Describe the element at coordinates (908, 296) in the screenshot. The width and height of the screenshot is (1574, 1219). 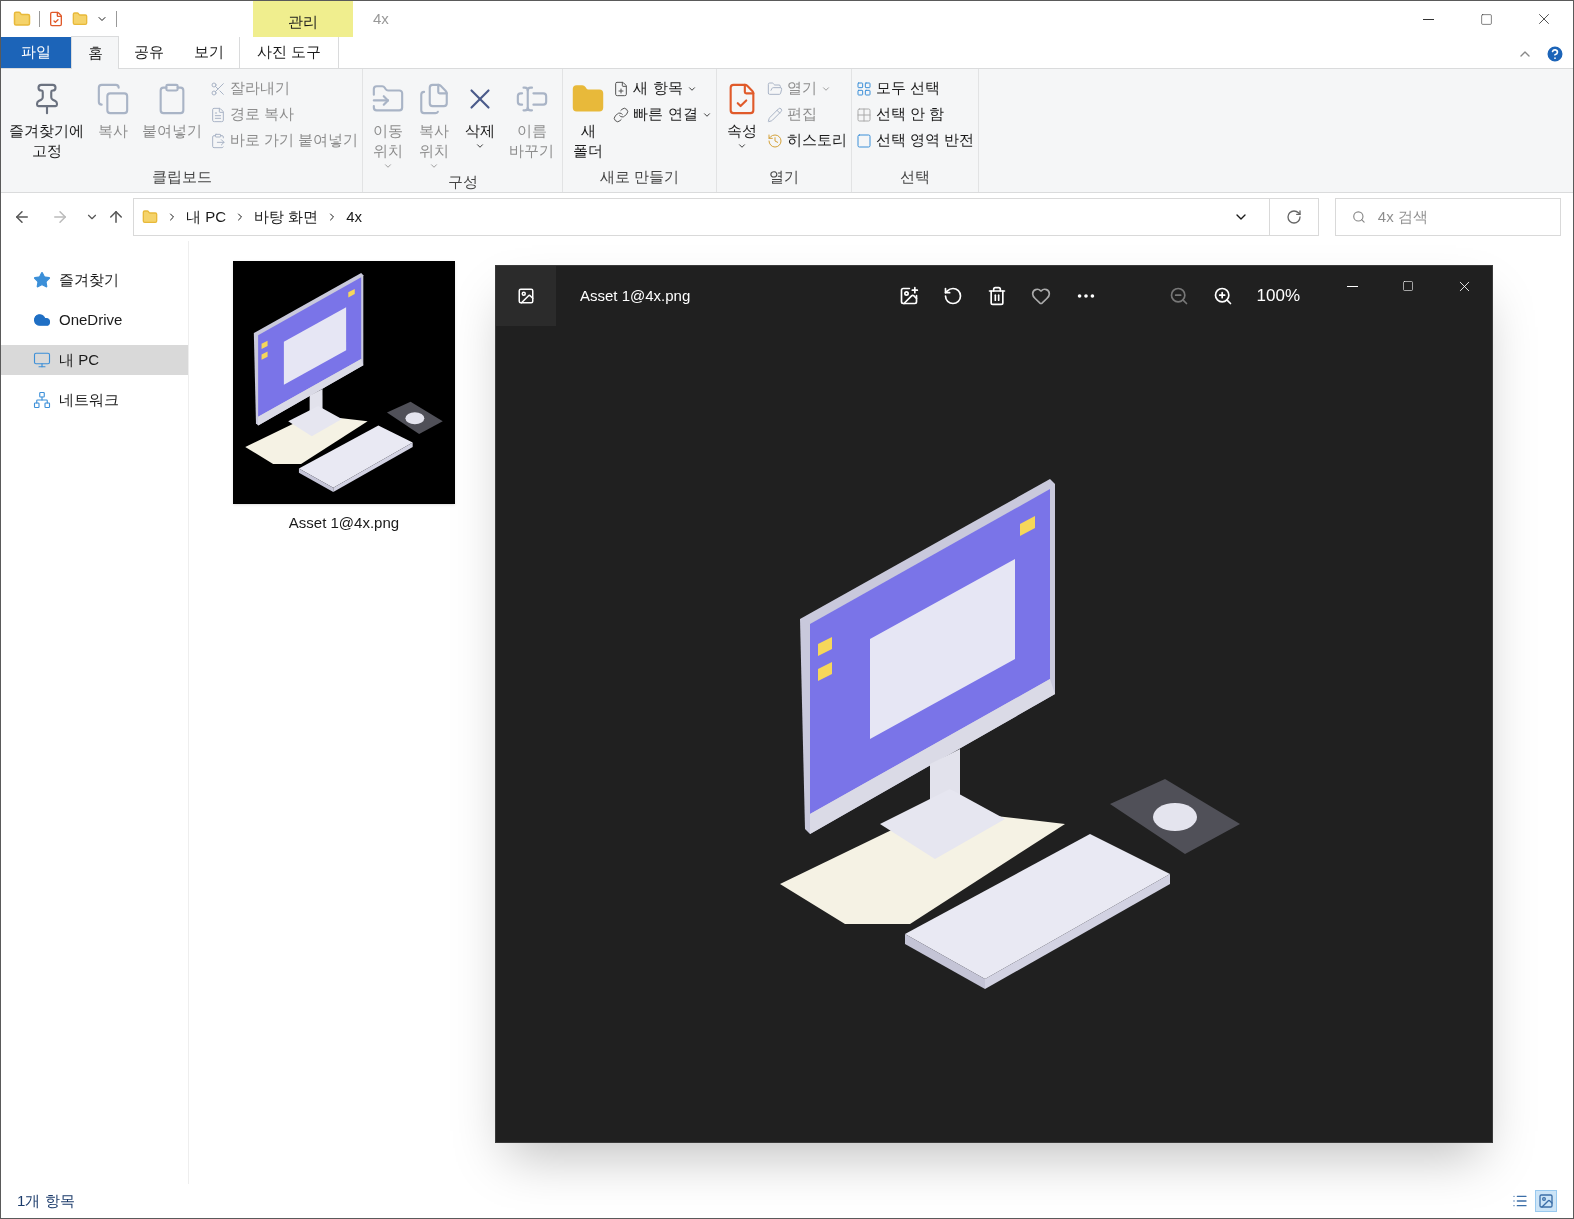
I see `edit-image-icon` at that location.